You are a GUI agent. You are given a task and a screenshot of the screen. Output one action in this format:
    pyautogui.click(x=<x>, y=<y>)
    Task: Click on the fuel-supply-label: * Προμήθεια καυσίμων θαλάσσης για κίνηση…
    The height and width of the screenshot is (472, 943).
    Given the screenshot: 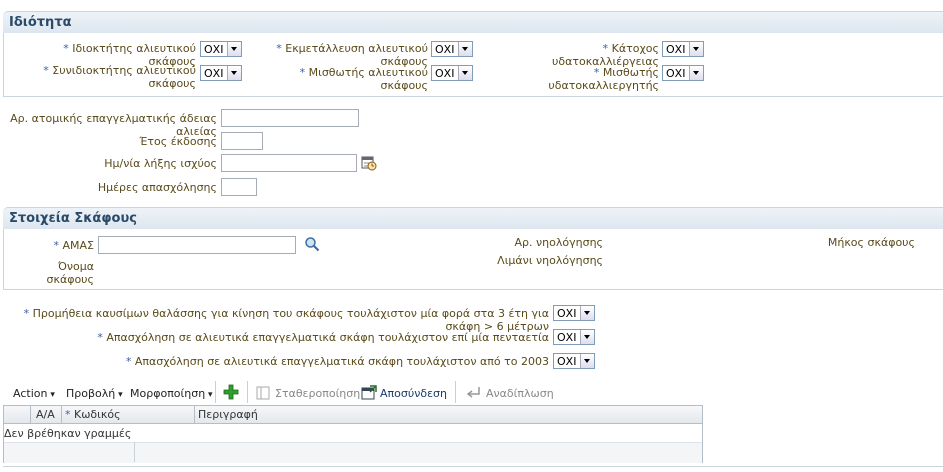 What is the action you would take?
    pyautogui.click(x=286, y=320)
    